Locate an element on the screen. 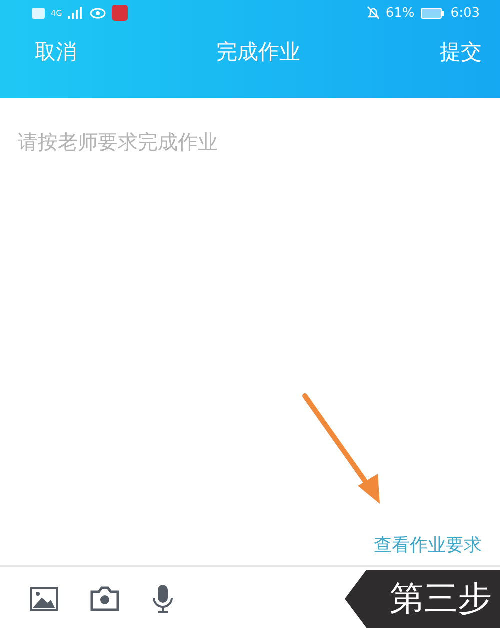 Image resolution: width=500 pixels, height=631 pixels. eye-icon is located at coordinates (98, 13).